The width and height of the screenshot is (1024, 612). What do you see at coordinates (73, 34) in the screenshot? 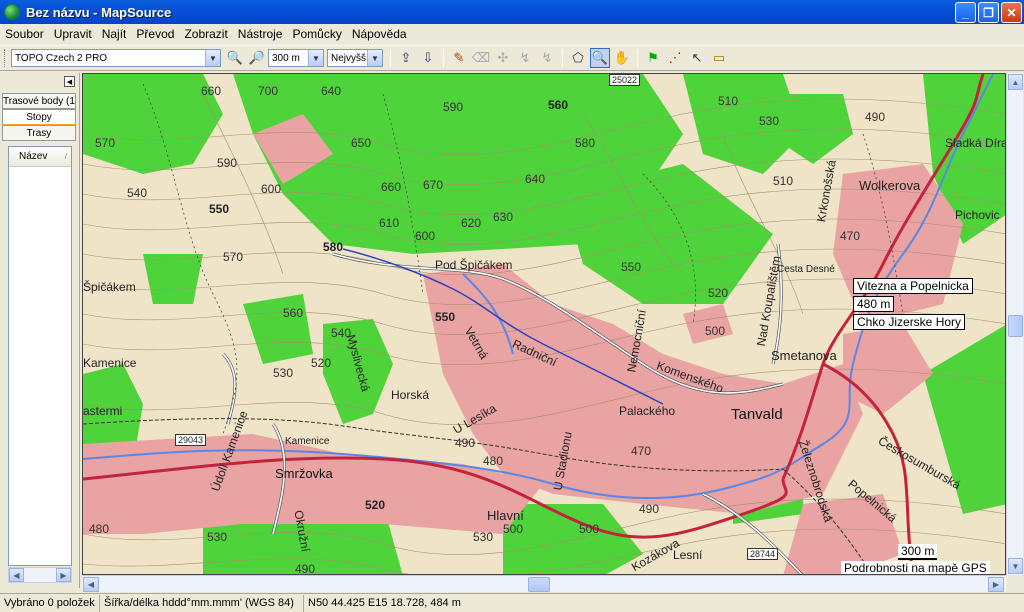
I see `menu-upravit: Upravit` at bounding box center [73, 34].